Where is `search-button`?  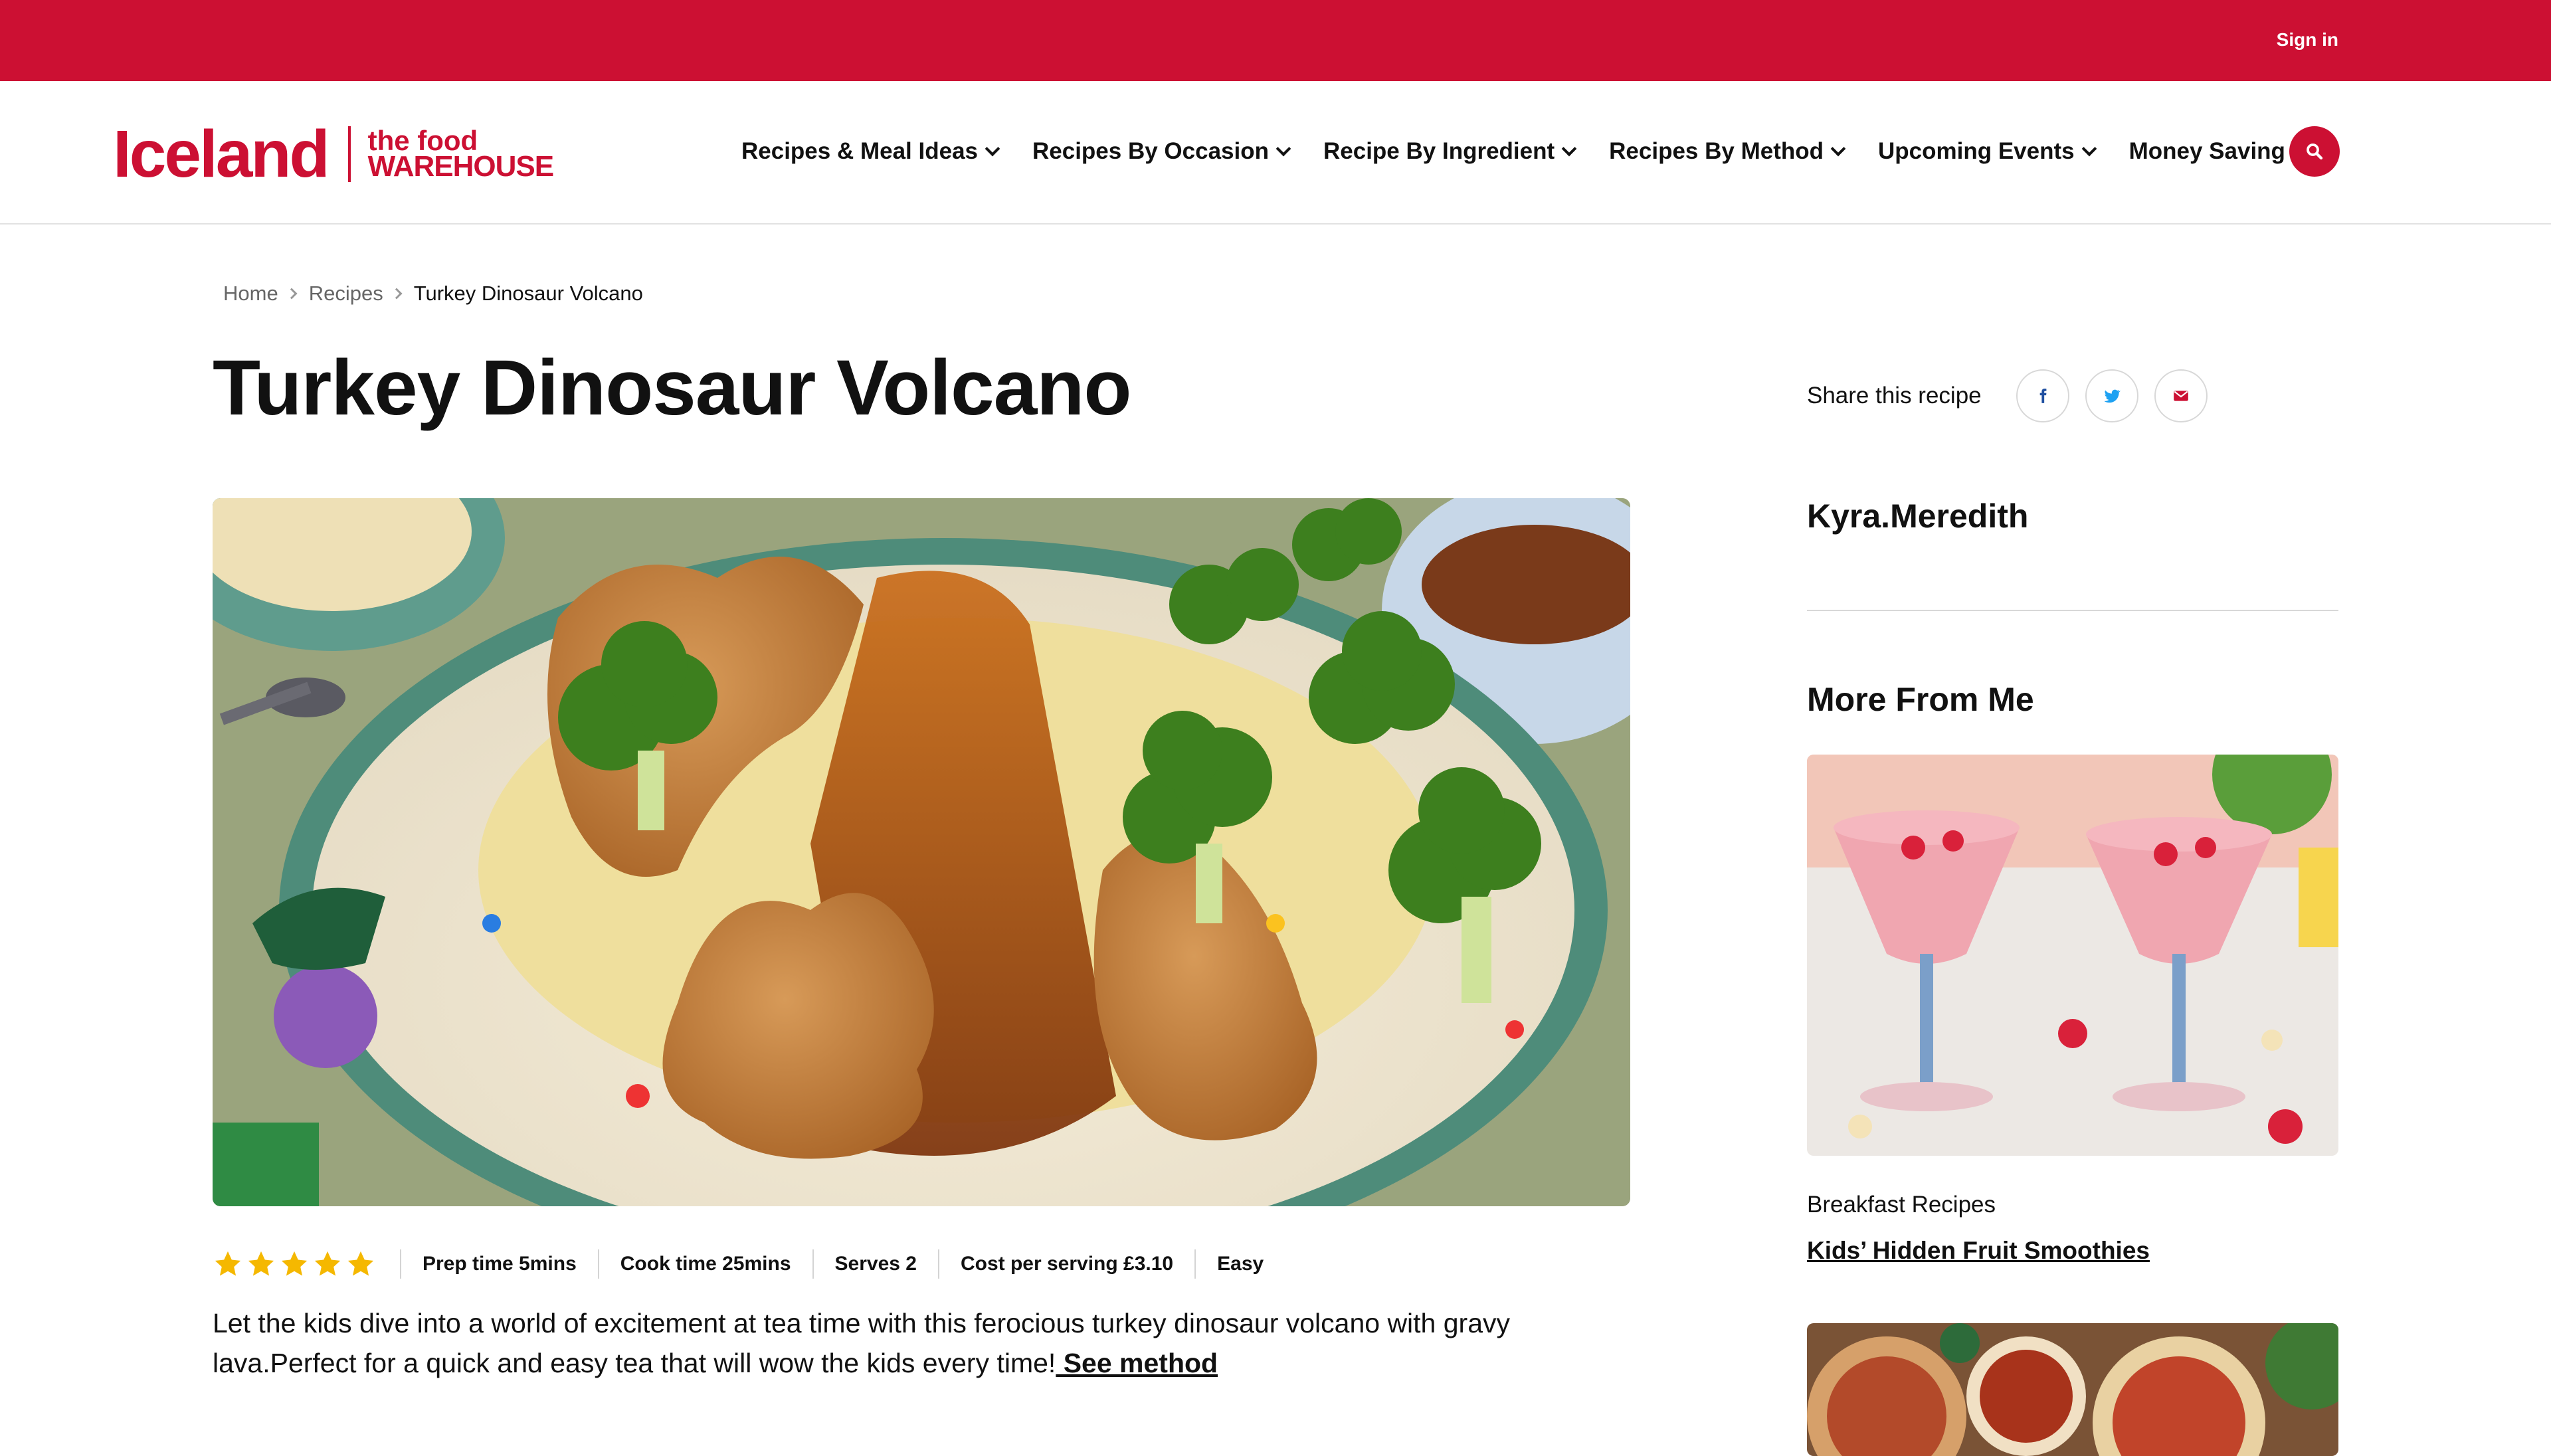 search-button is located at coordinates (2314, 151).